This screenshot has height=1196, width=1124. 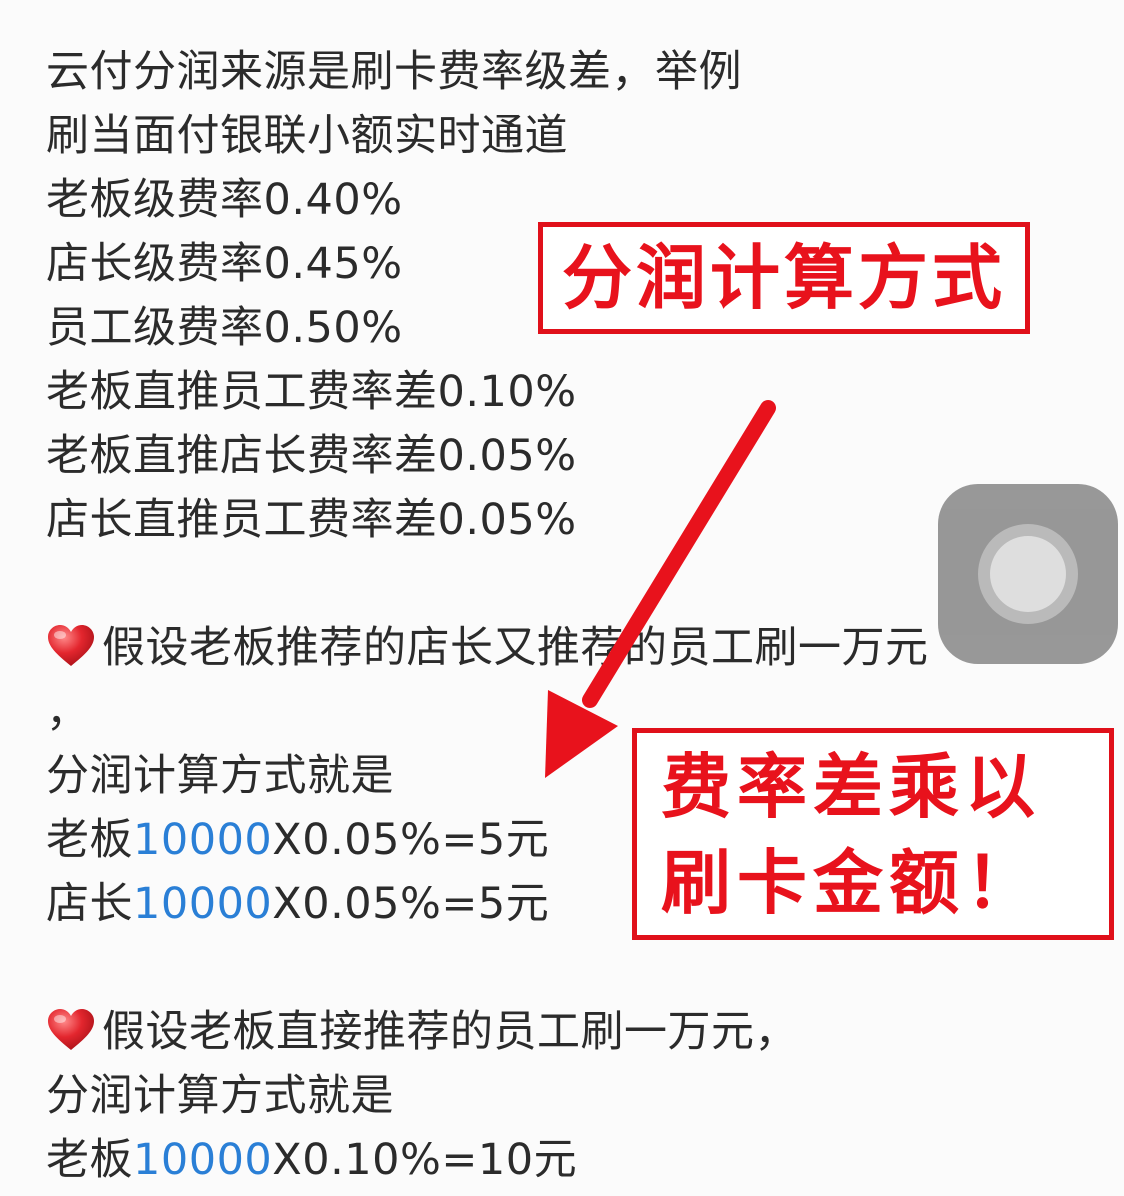 I want to click on annotation-box-formula: 费率差乘以 刷卡金额！, so click(x=873, y=834).